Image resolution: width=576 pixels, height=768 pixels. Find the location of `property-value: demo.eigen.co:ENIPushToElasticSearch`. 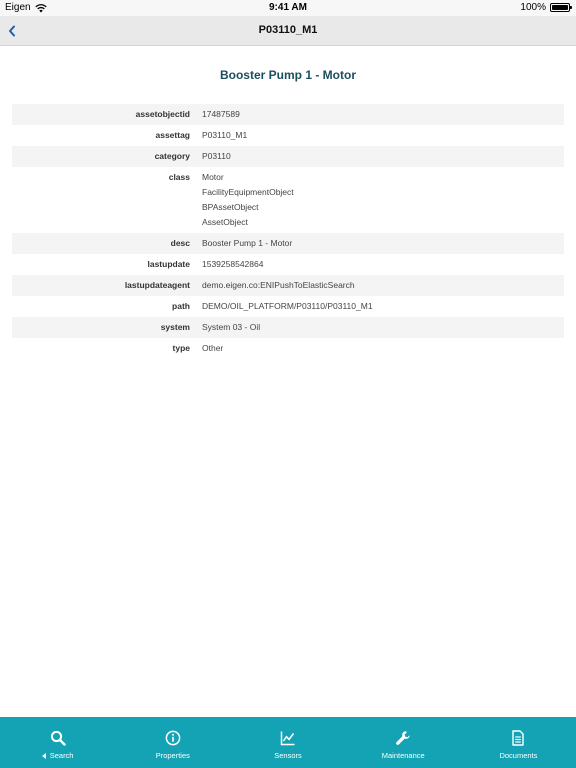

property-value: demo.eigen.co:ENIPushToElasticSearch is located at coordinates (278, 285).